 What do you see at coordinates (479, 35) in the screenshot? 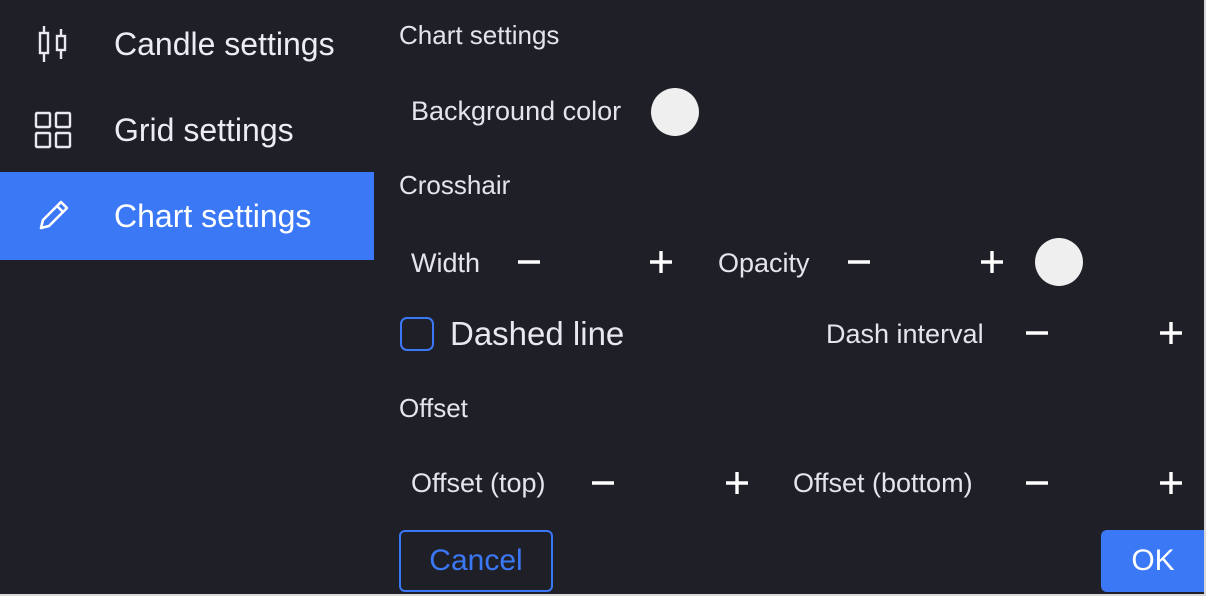
I see `page-title: Chart settings` at bounding box center [479, 35].